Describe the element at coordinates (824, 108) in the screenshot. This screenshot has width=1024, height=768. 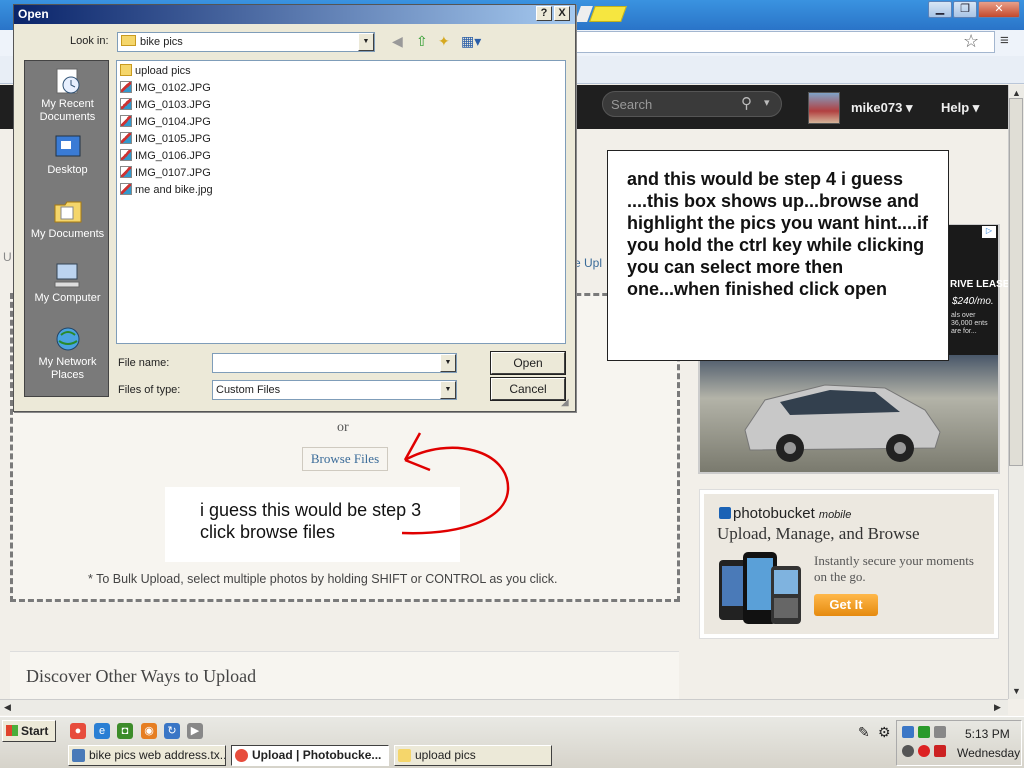
I see `avatar` at that location.